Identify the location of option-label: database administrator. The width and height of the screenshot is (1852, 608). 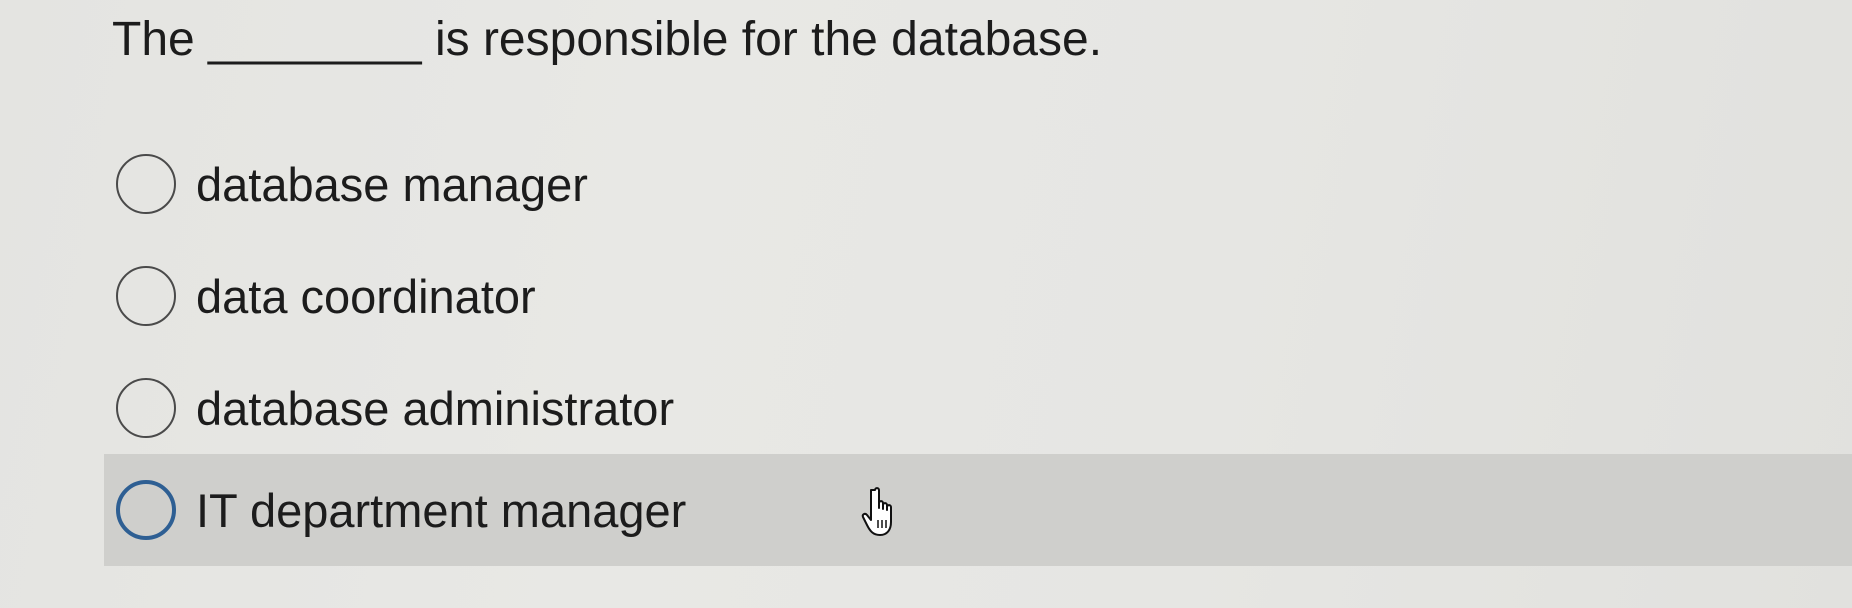
(435, 408).